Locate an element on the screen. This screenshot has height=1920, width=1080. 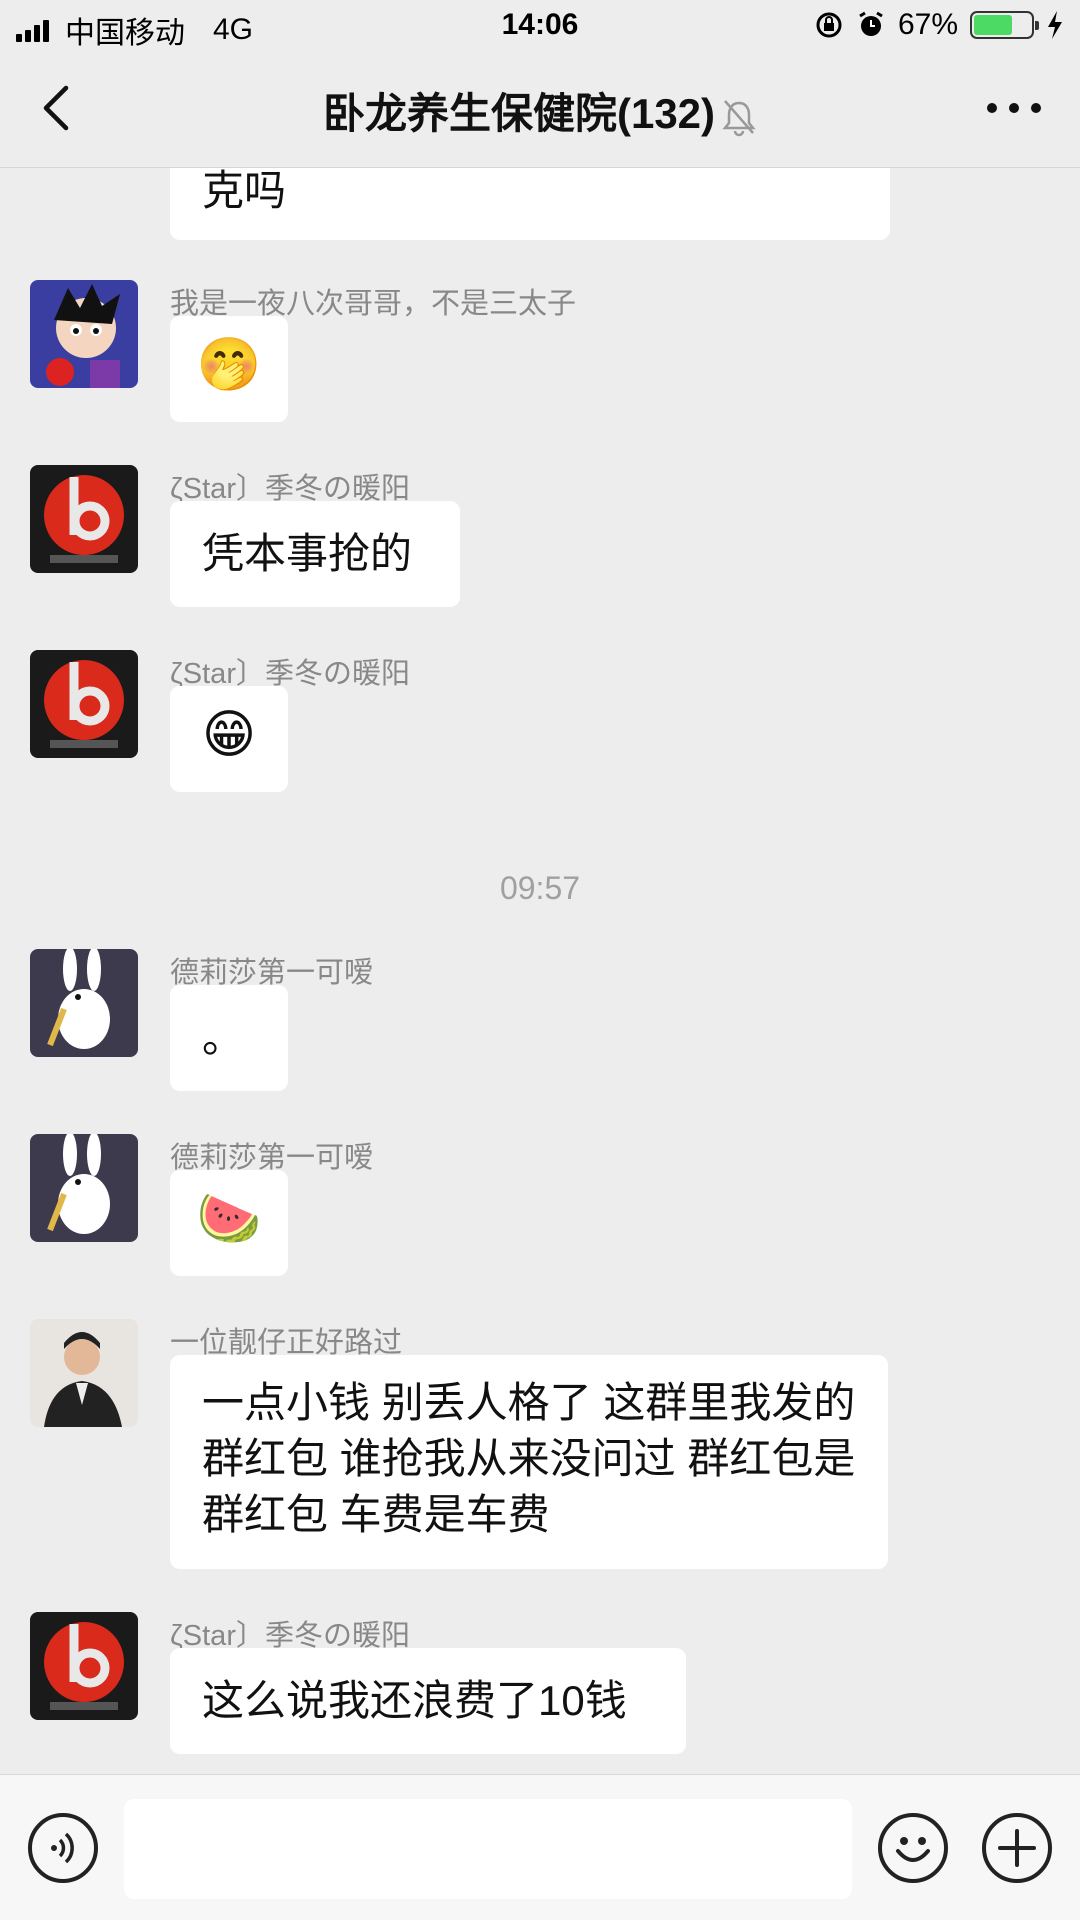
more-functions-button is located at coordinates (1017, 1848).